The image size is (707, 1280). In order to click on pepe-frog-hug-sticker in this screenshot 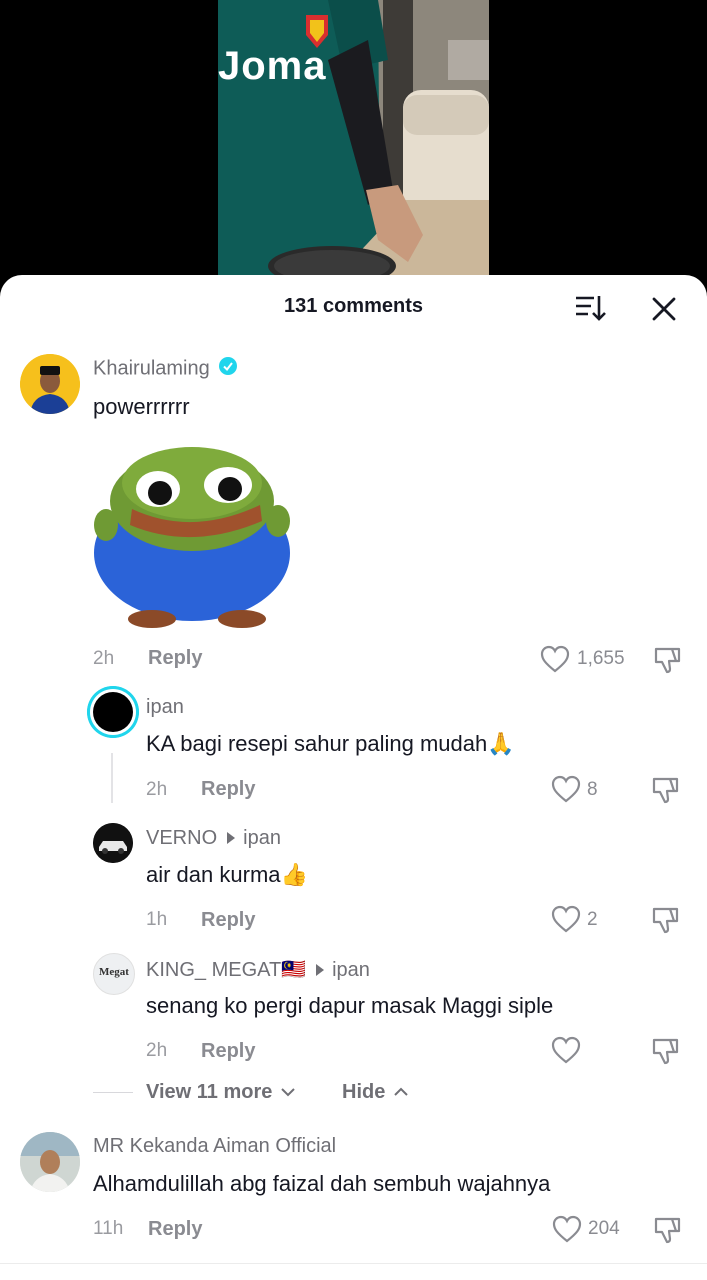, I will do `click(192, 535)`.